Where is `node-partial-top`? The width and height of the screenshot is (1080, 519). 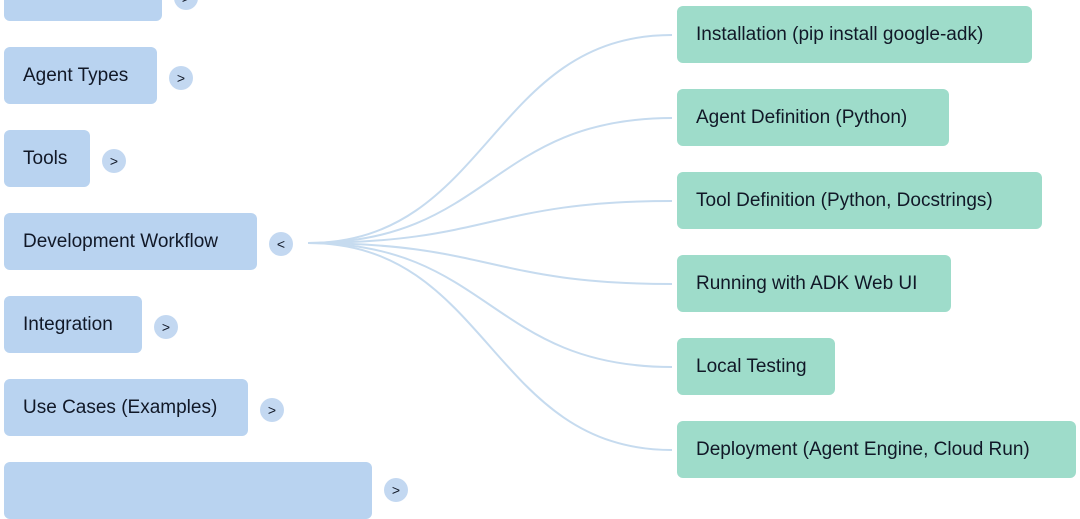 node-partial-top is located at coordinates (83, 10).